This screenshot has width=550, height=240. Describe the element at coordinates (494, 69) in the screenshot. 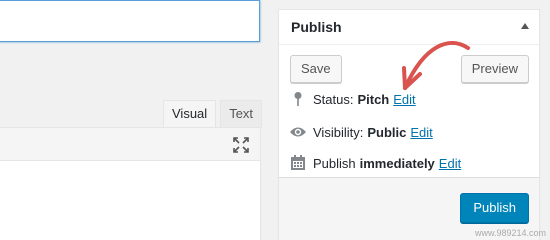

I see `preview-button: Preview` at that location.